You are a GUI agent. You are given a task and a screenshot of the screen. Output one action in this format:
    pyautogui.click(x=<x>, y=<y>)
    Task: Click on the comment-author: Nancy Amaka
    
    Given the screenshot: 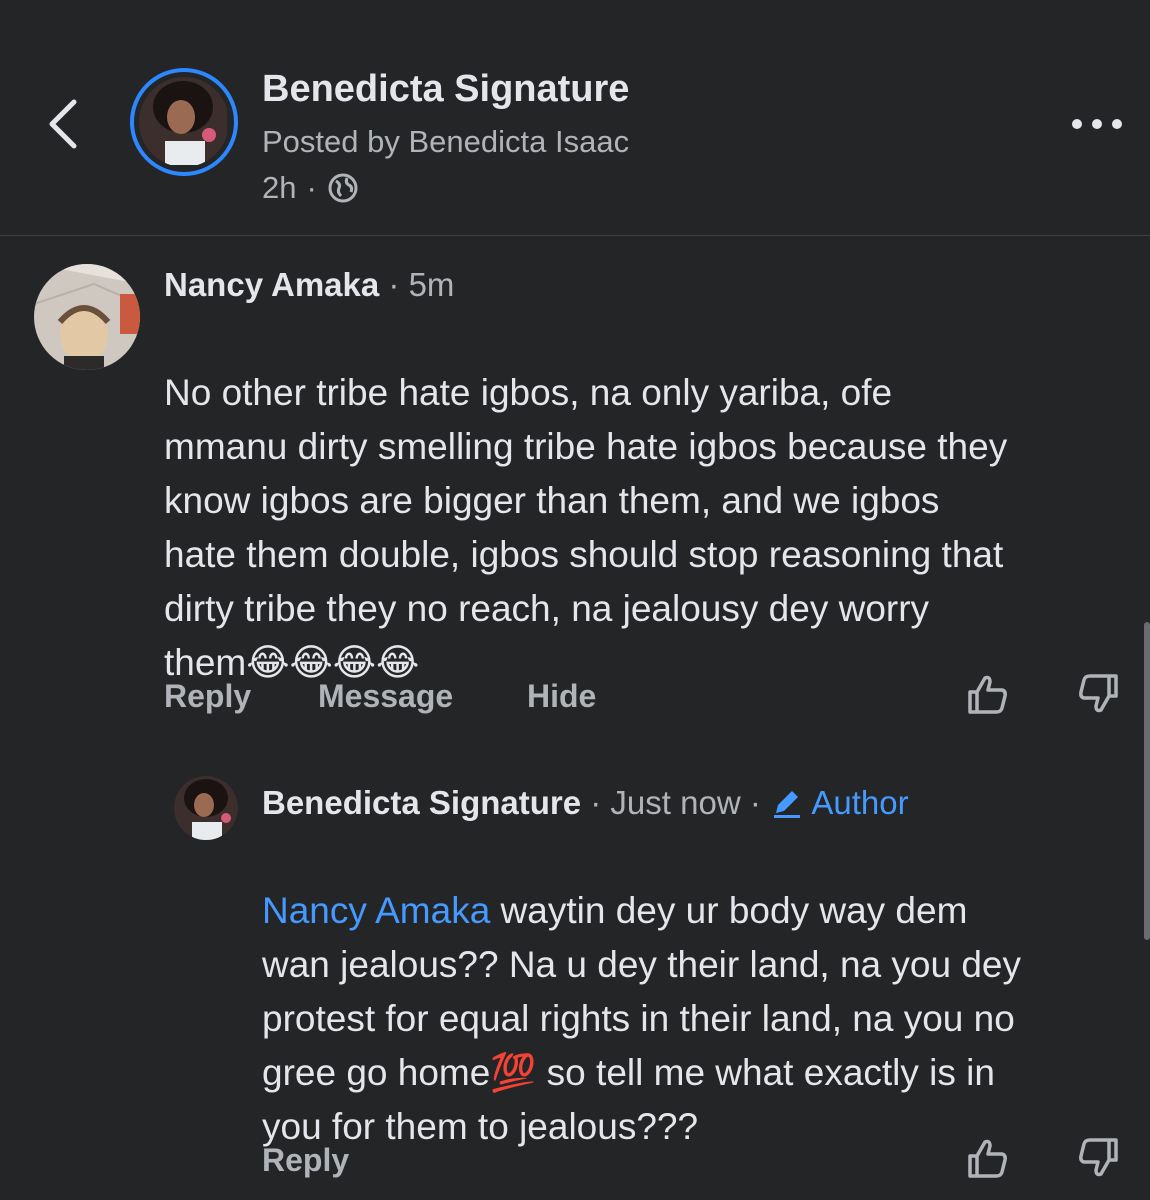 What is the action you would take?
    pyautogui.click(x=271, y=284)
    